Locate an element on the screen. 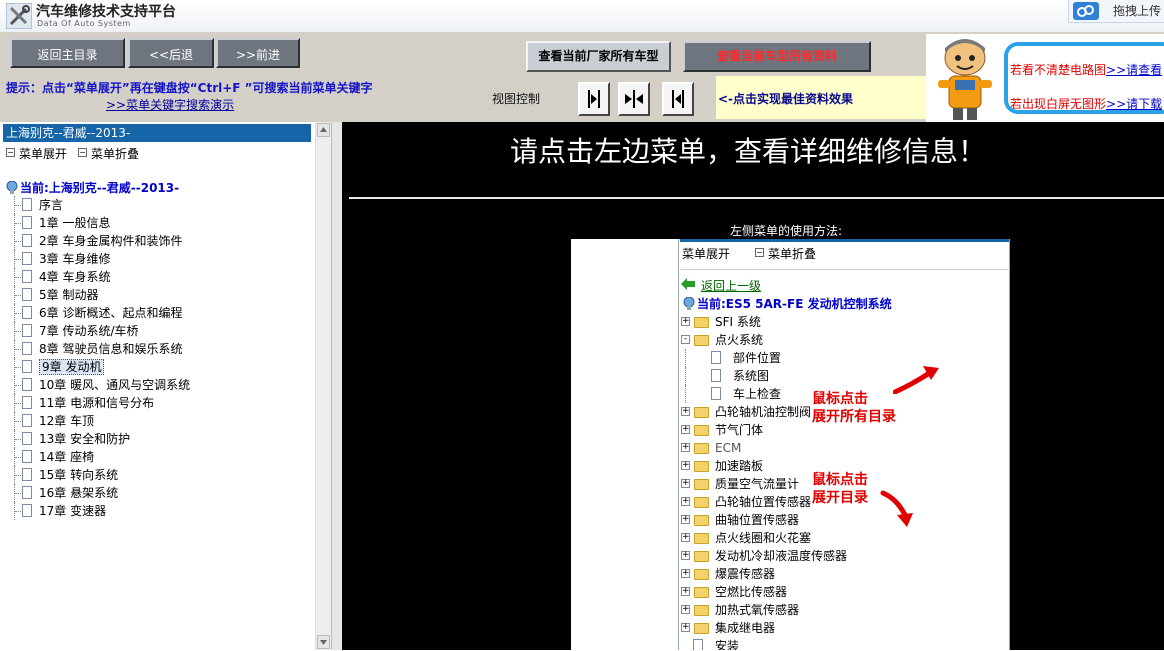  tree-connector is located at coordinates (685, 358).